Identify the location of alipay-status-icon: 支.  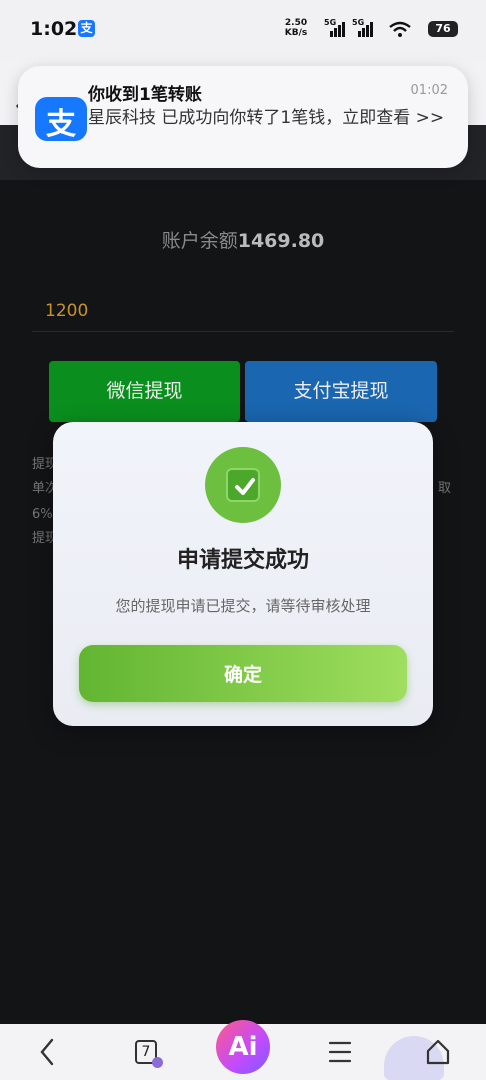
(86, 28).